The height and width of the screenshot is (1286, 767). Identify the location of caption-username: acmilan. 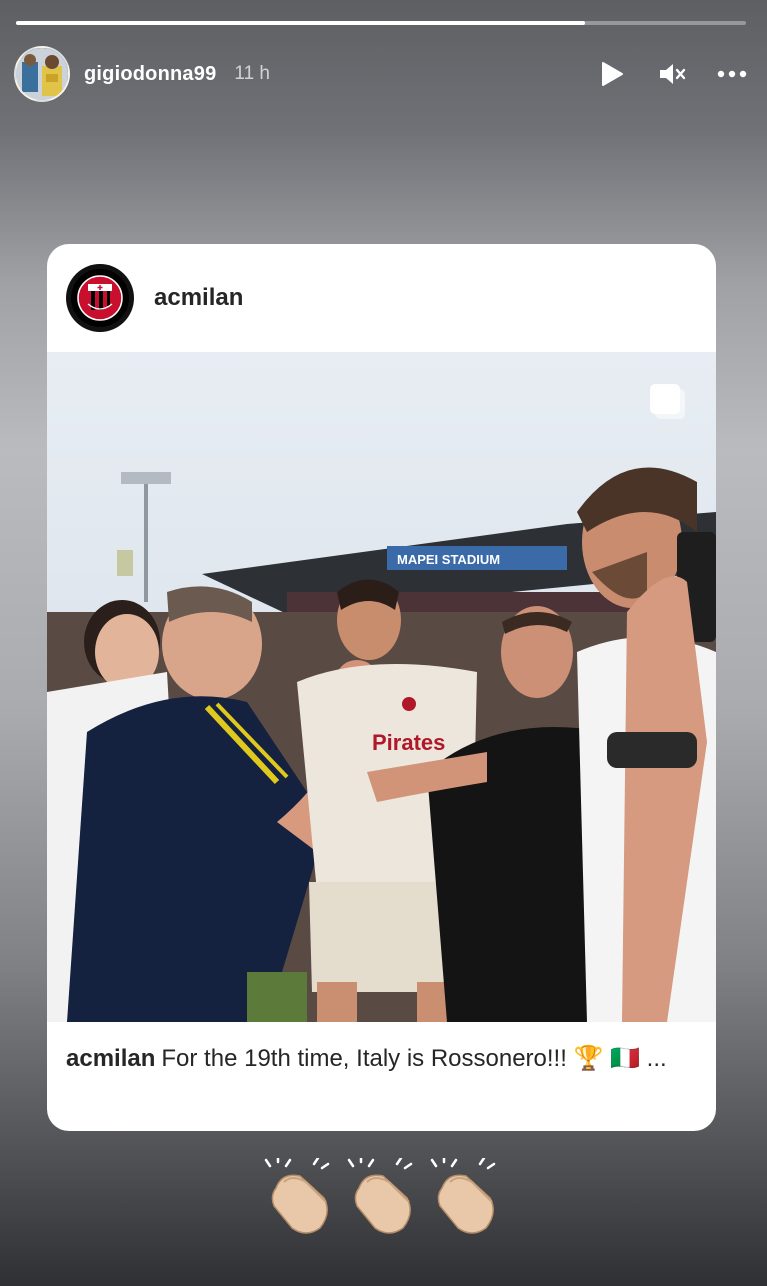
(110, 1058).